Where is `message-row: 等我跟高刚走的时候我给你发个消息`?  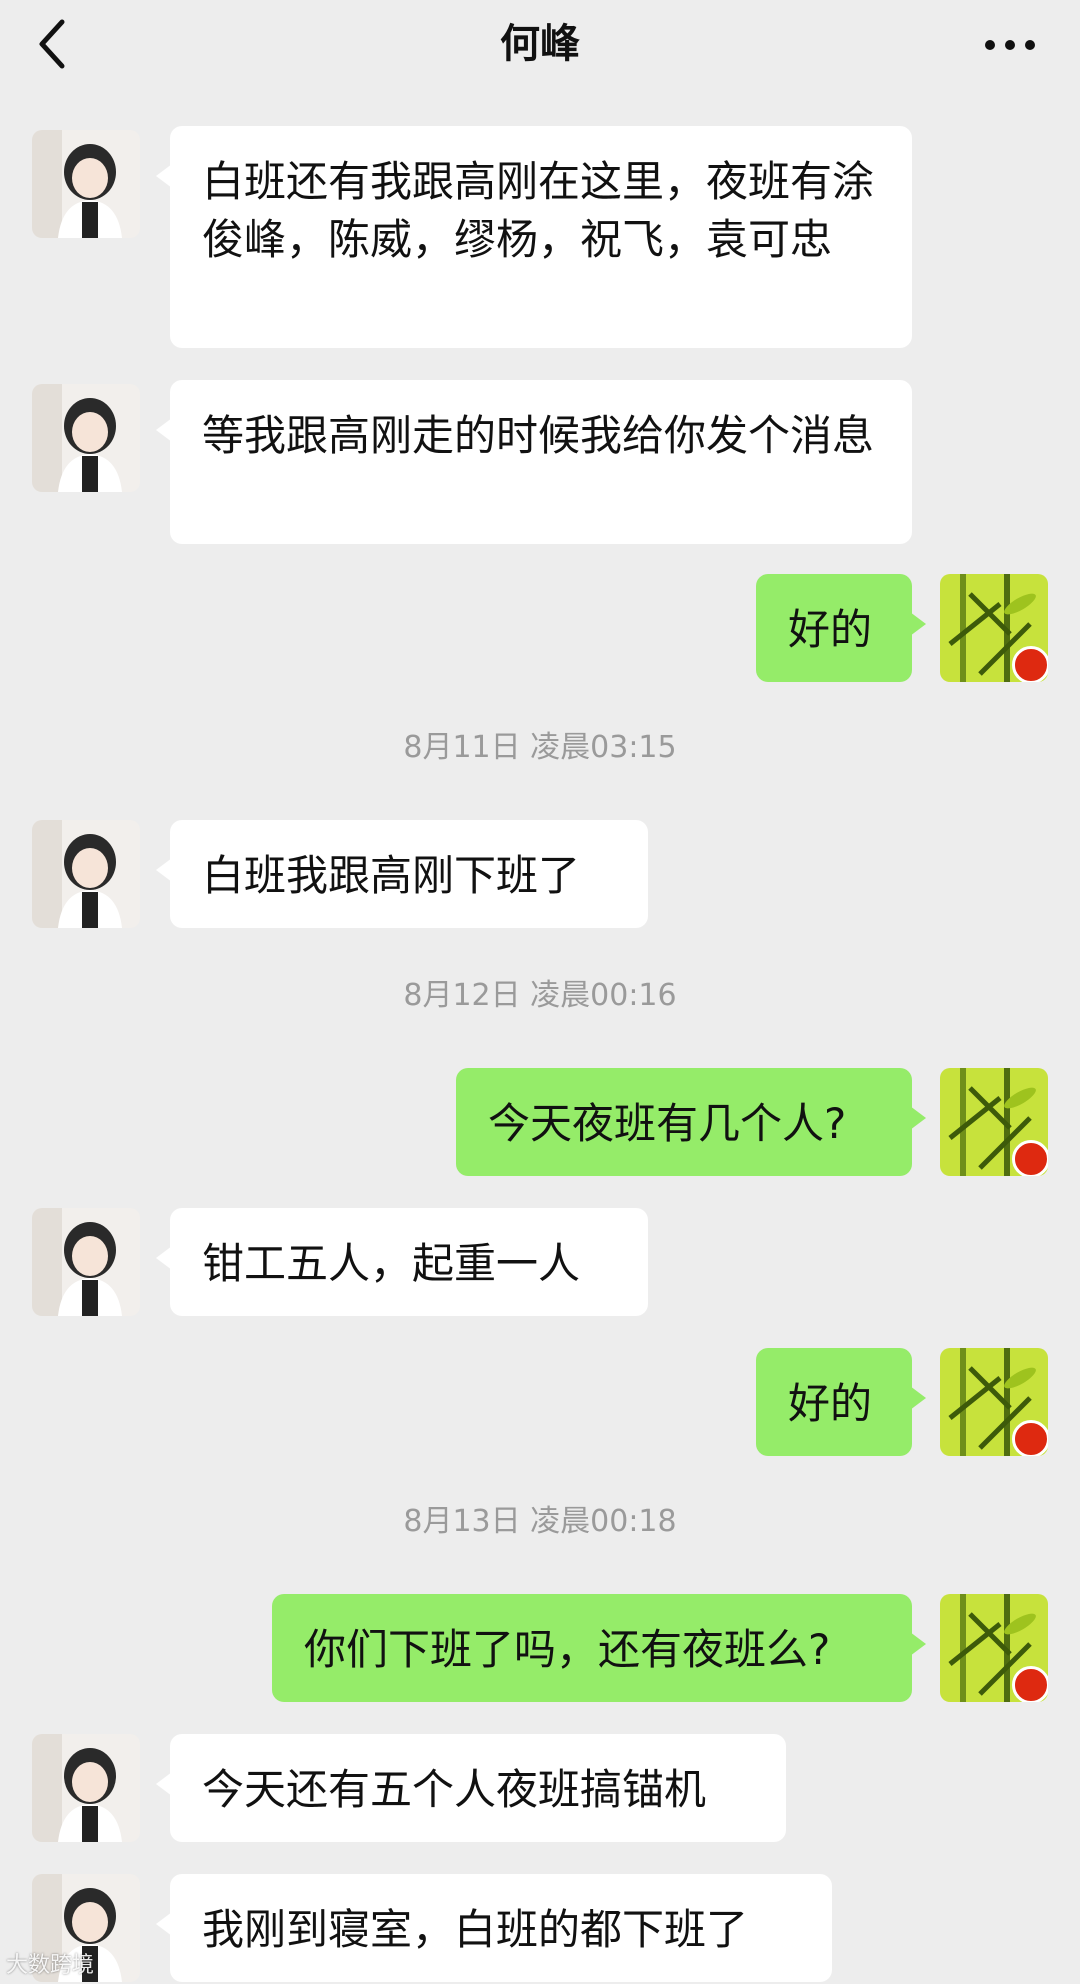 message-row: 等我跟高刚走的时候我给你发个消息 is located at coordinates (540, 462).